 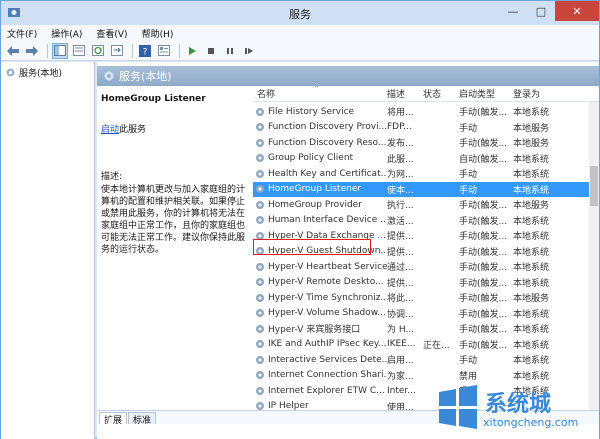 I want to click on service-startup-cell: 禁用, so click(x=468, y=376).